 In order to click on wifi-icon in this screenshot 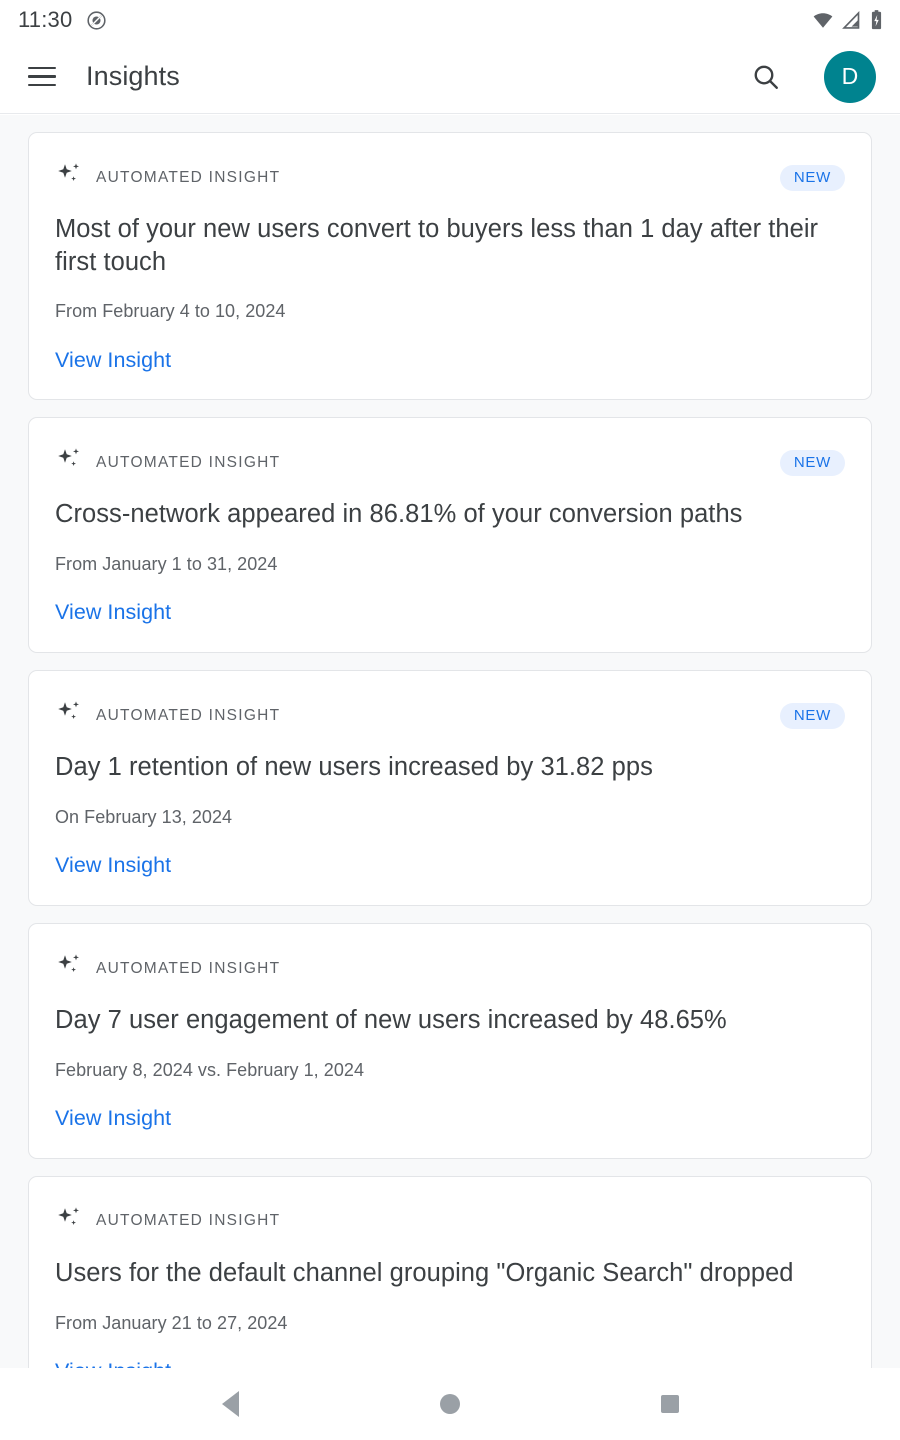, I will do `click(823, 20)`.